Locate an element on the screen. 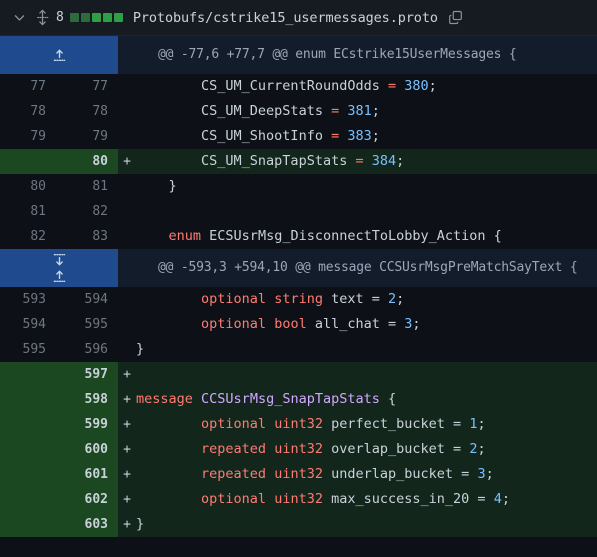 The image size is (597, 557). diff-row-context: 80 81 } is located at coordinates (298, 186).